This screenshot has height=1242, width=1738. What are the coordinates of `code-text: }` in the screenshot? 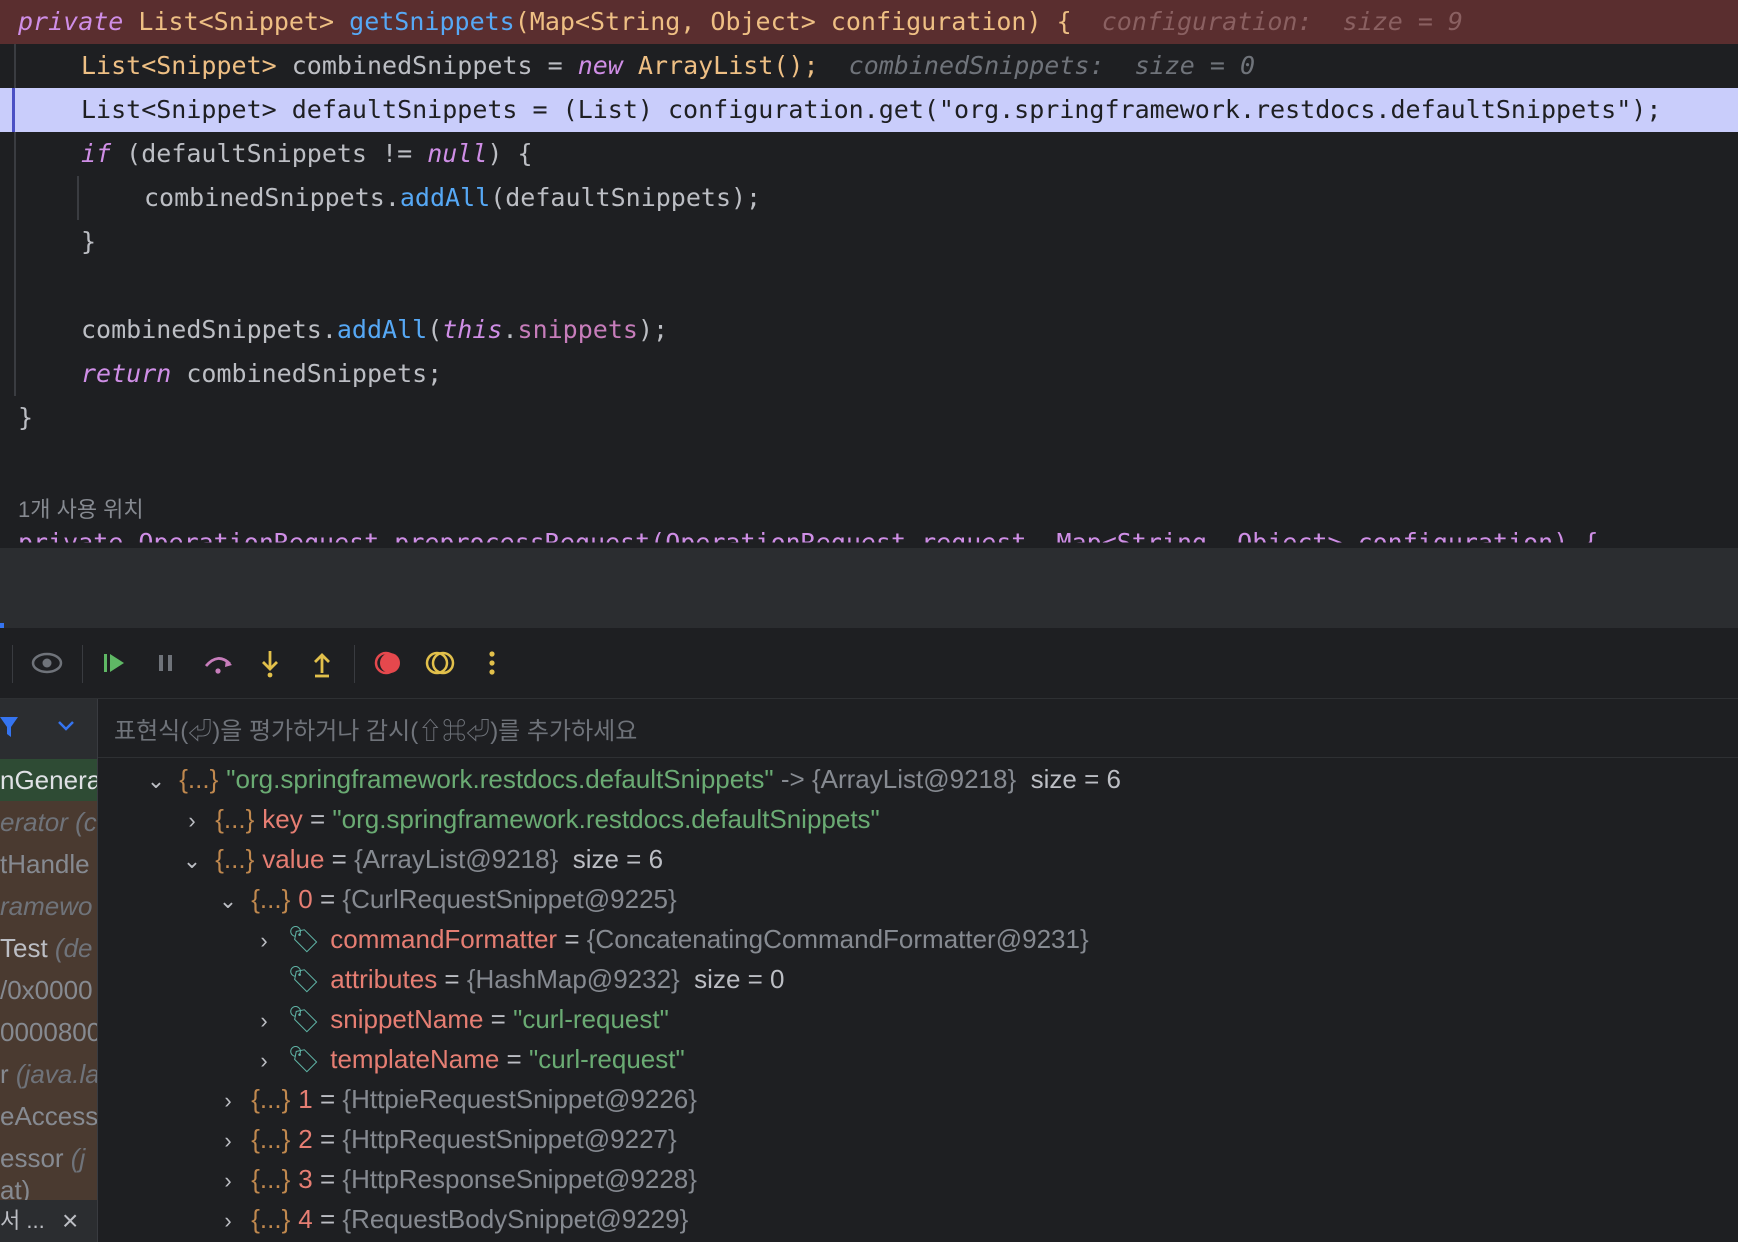 It's located at (89, 241).